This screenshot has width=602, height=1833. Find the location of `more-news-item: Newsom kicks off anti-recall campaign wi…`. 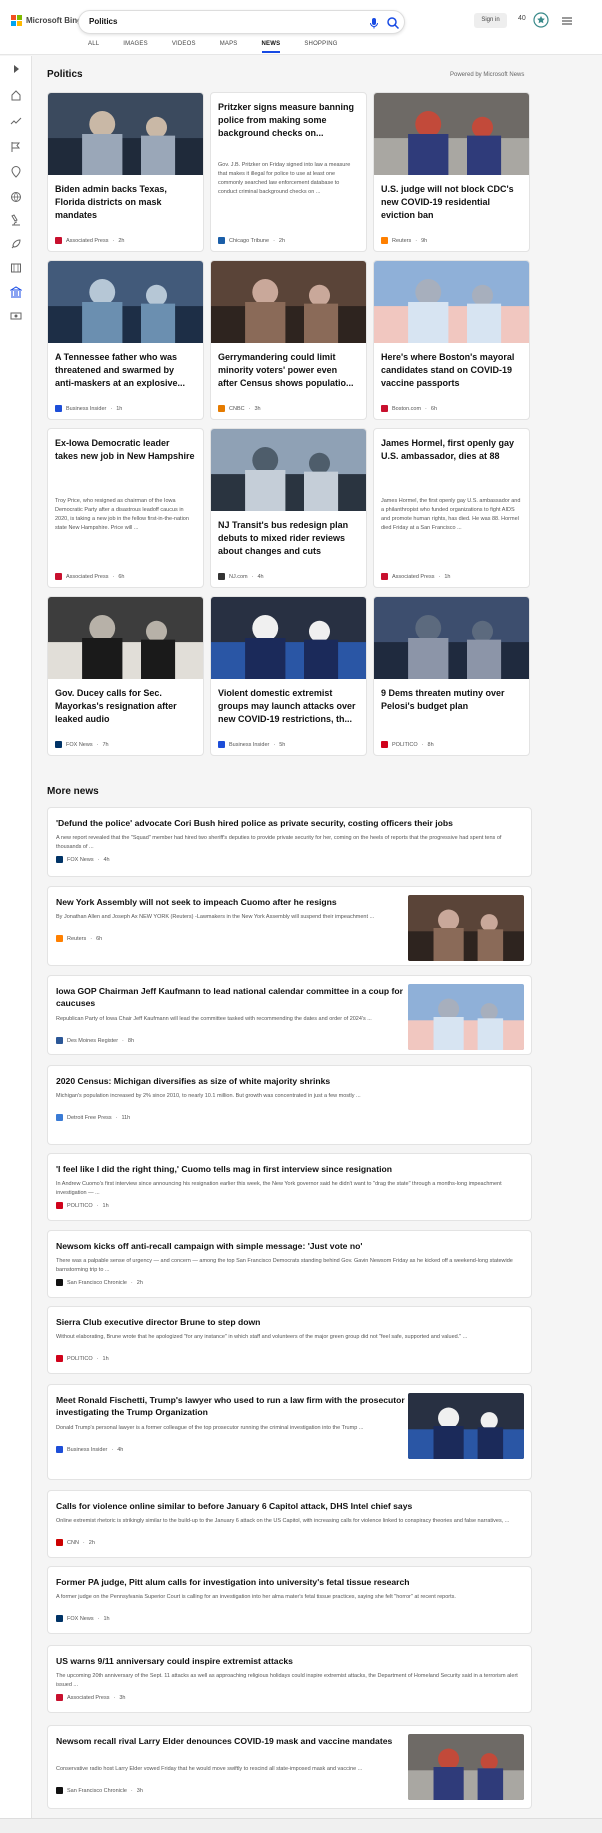

more-news-item: Newsom kicks off anti-recall campaign wi… is located at coordinates (289, 1264).